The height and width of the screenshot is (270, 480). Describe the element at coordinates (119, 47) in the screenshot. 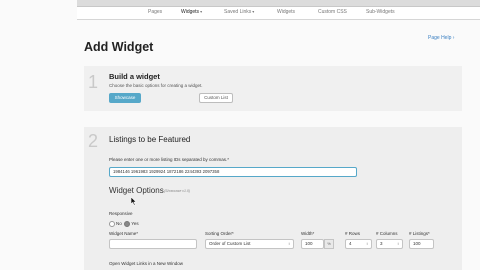

I see `page-title: Add Widget` at that location.